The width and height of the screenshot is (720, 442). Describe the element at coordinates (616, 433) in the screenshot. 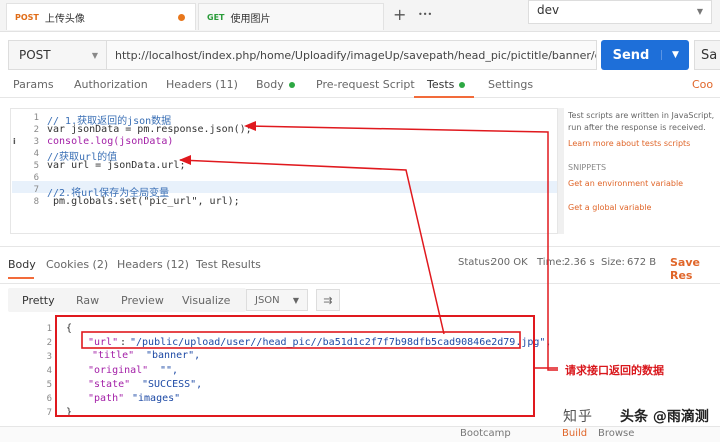

I see `browse-link: Browse` at that location.